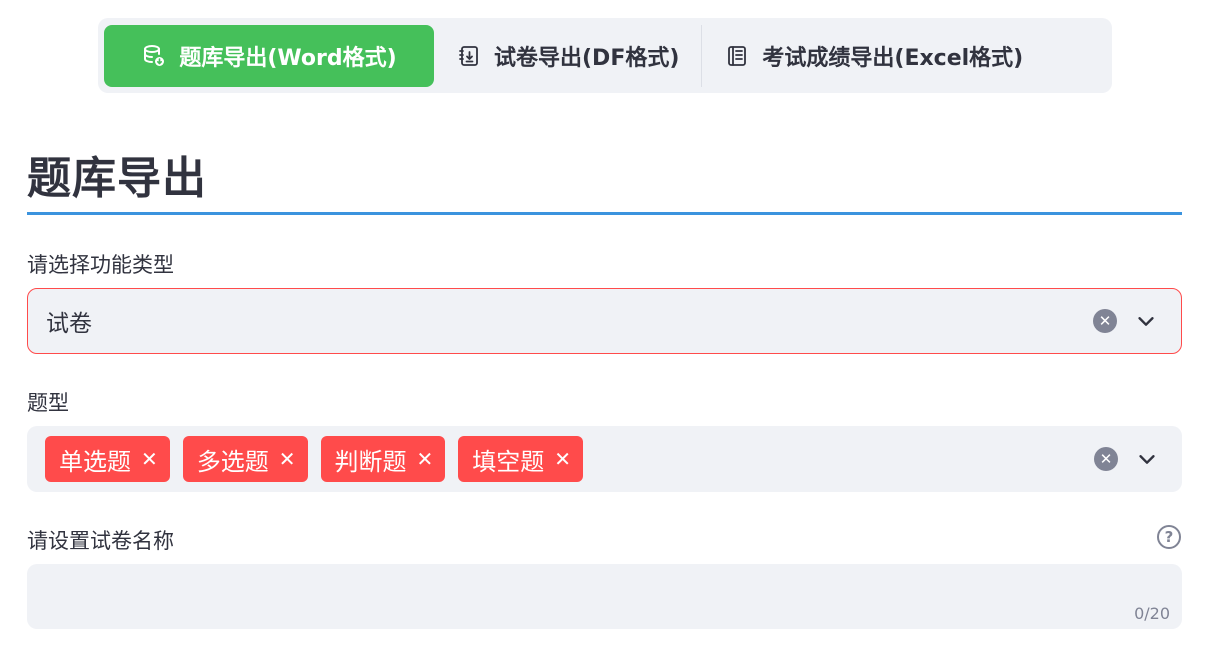 This screenshot has width=1205, height=648. Describe the element at coordinates (100, 265) in the screenshot. I see `function-type-label: 请选择功能类型` at that location.